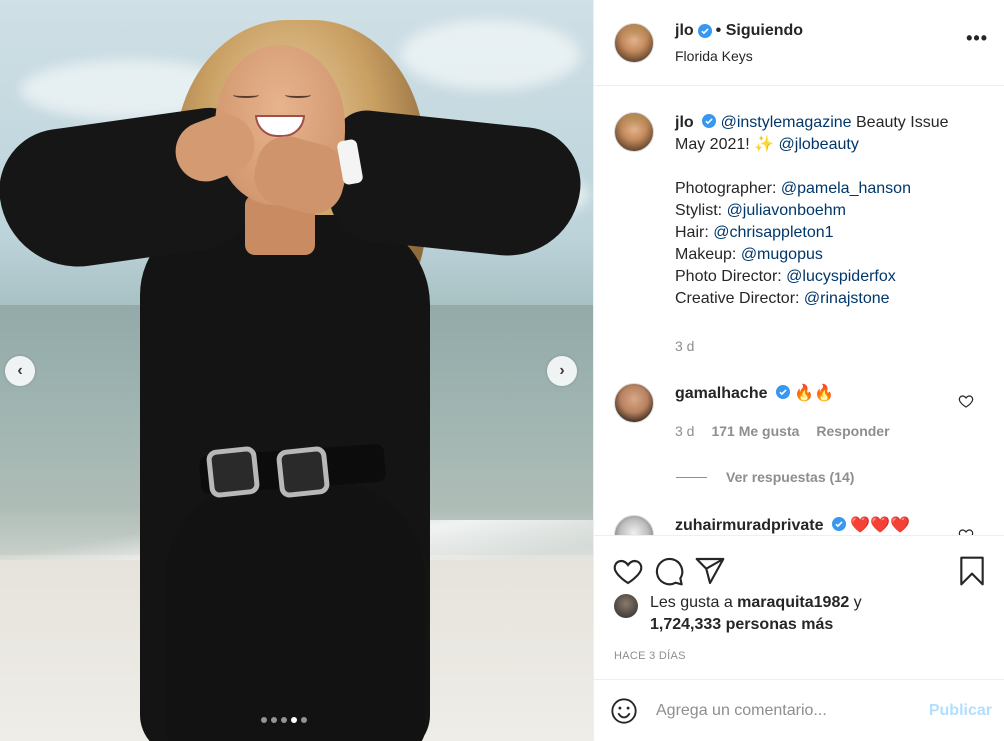  I want to click on mention-link: @lucyspiderfox, so click(841, 276).